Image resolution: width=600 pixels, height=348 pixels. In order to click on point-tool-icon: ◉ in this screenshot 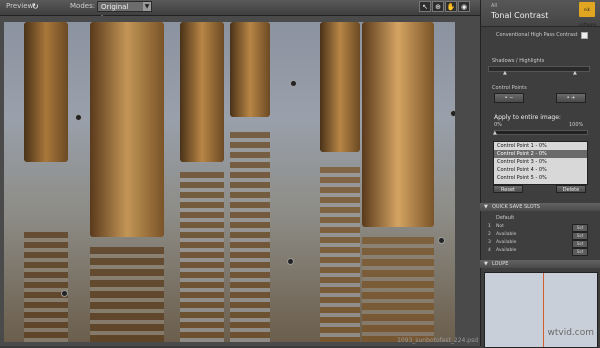, I will do `click(464, 6)`.